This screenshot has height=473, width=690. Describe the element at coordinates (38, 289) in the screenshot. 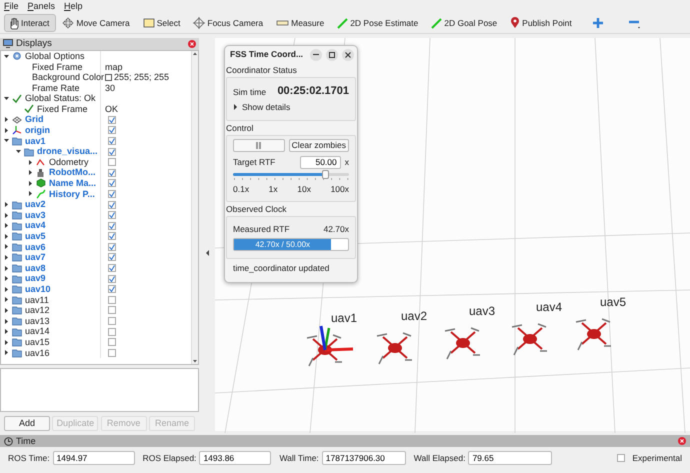

I see `tree-item-label: uav10` at that location.